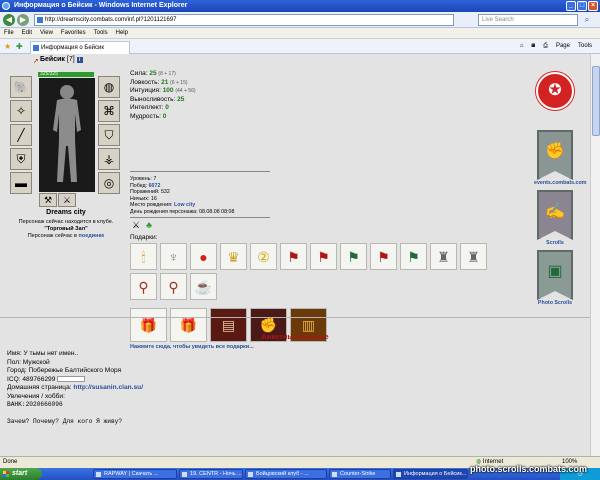  What do you see at coordinates (23, 20) in the screenshot?
I see `forward-icon: ▶` at bounding box center [23, 20].